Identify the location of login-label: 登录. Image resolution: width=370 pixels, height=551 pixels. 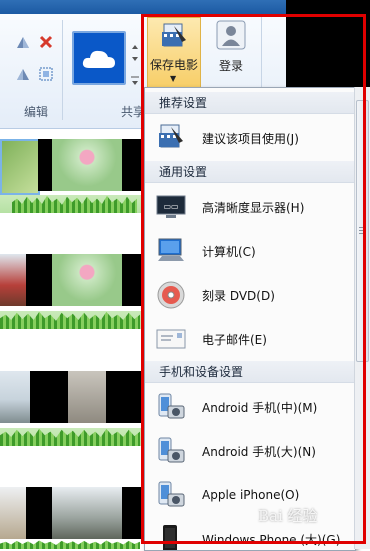
(230, 66).